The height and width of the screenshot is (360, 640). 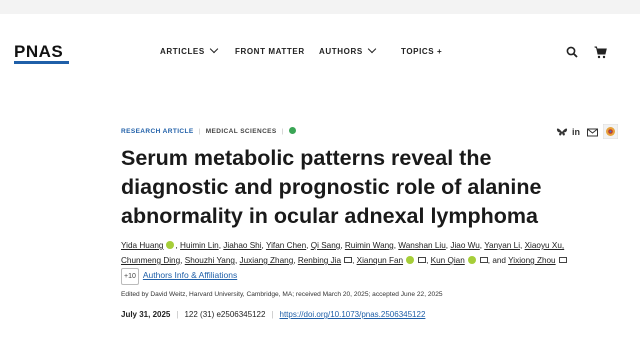 What do you see at coordinates (267, 260) in the screenshot?
I see `author-link: Juxiang Zhang` at bounding box center [267, 260].